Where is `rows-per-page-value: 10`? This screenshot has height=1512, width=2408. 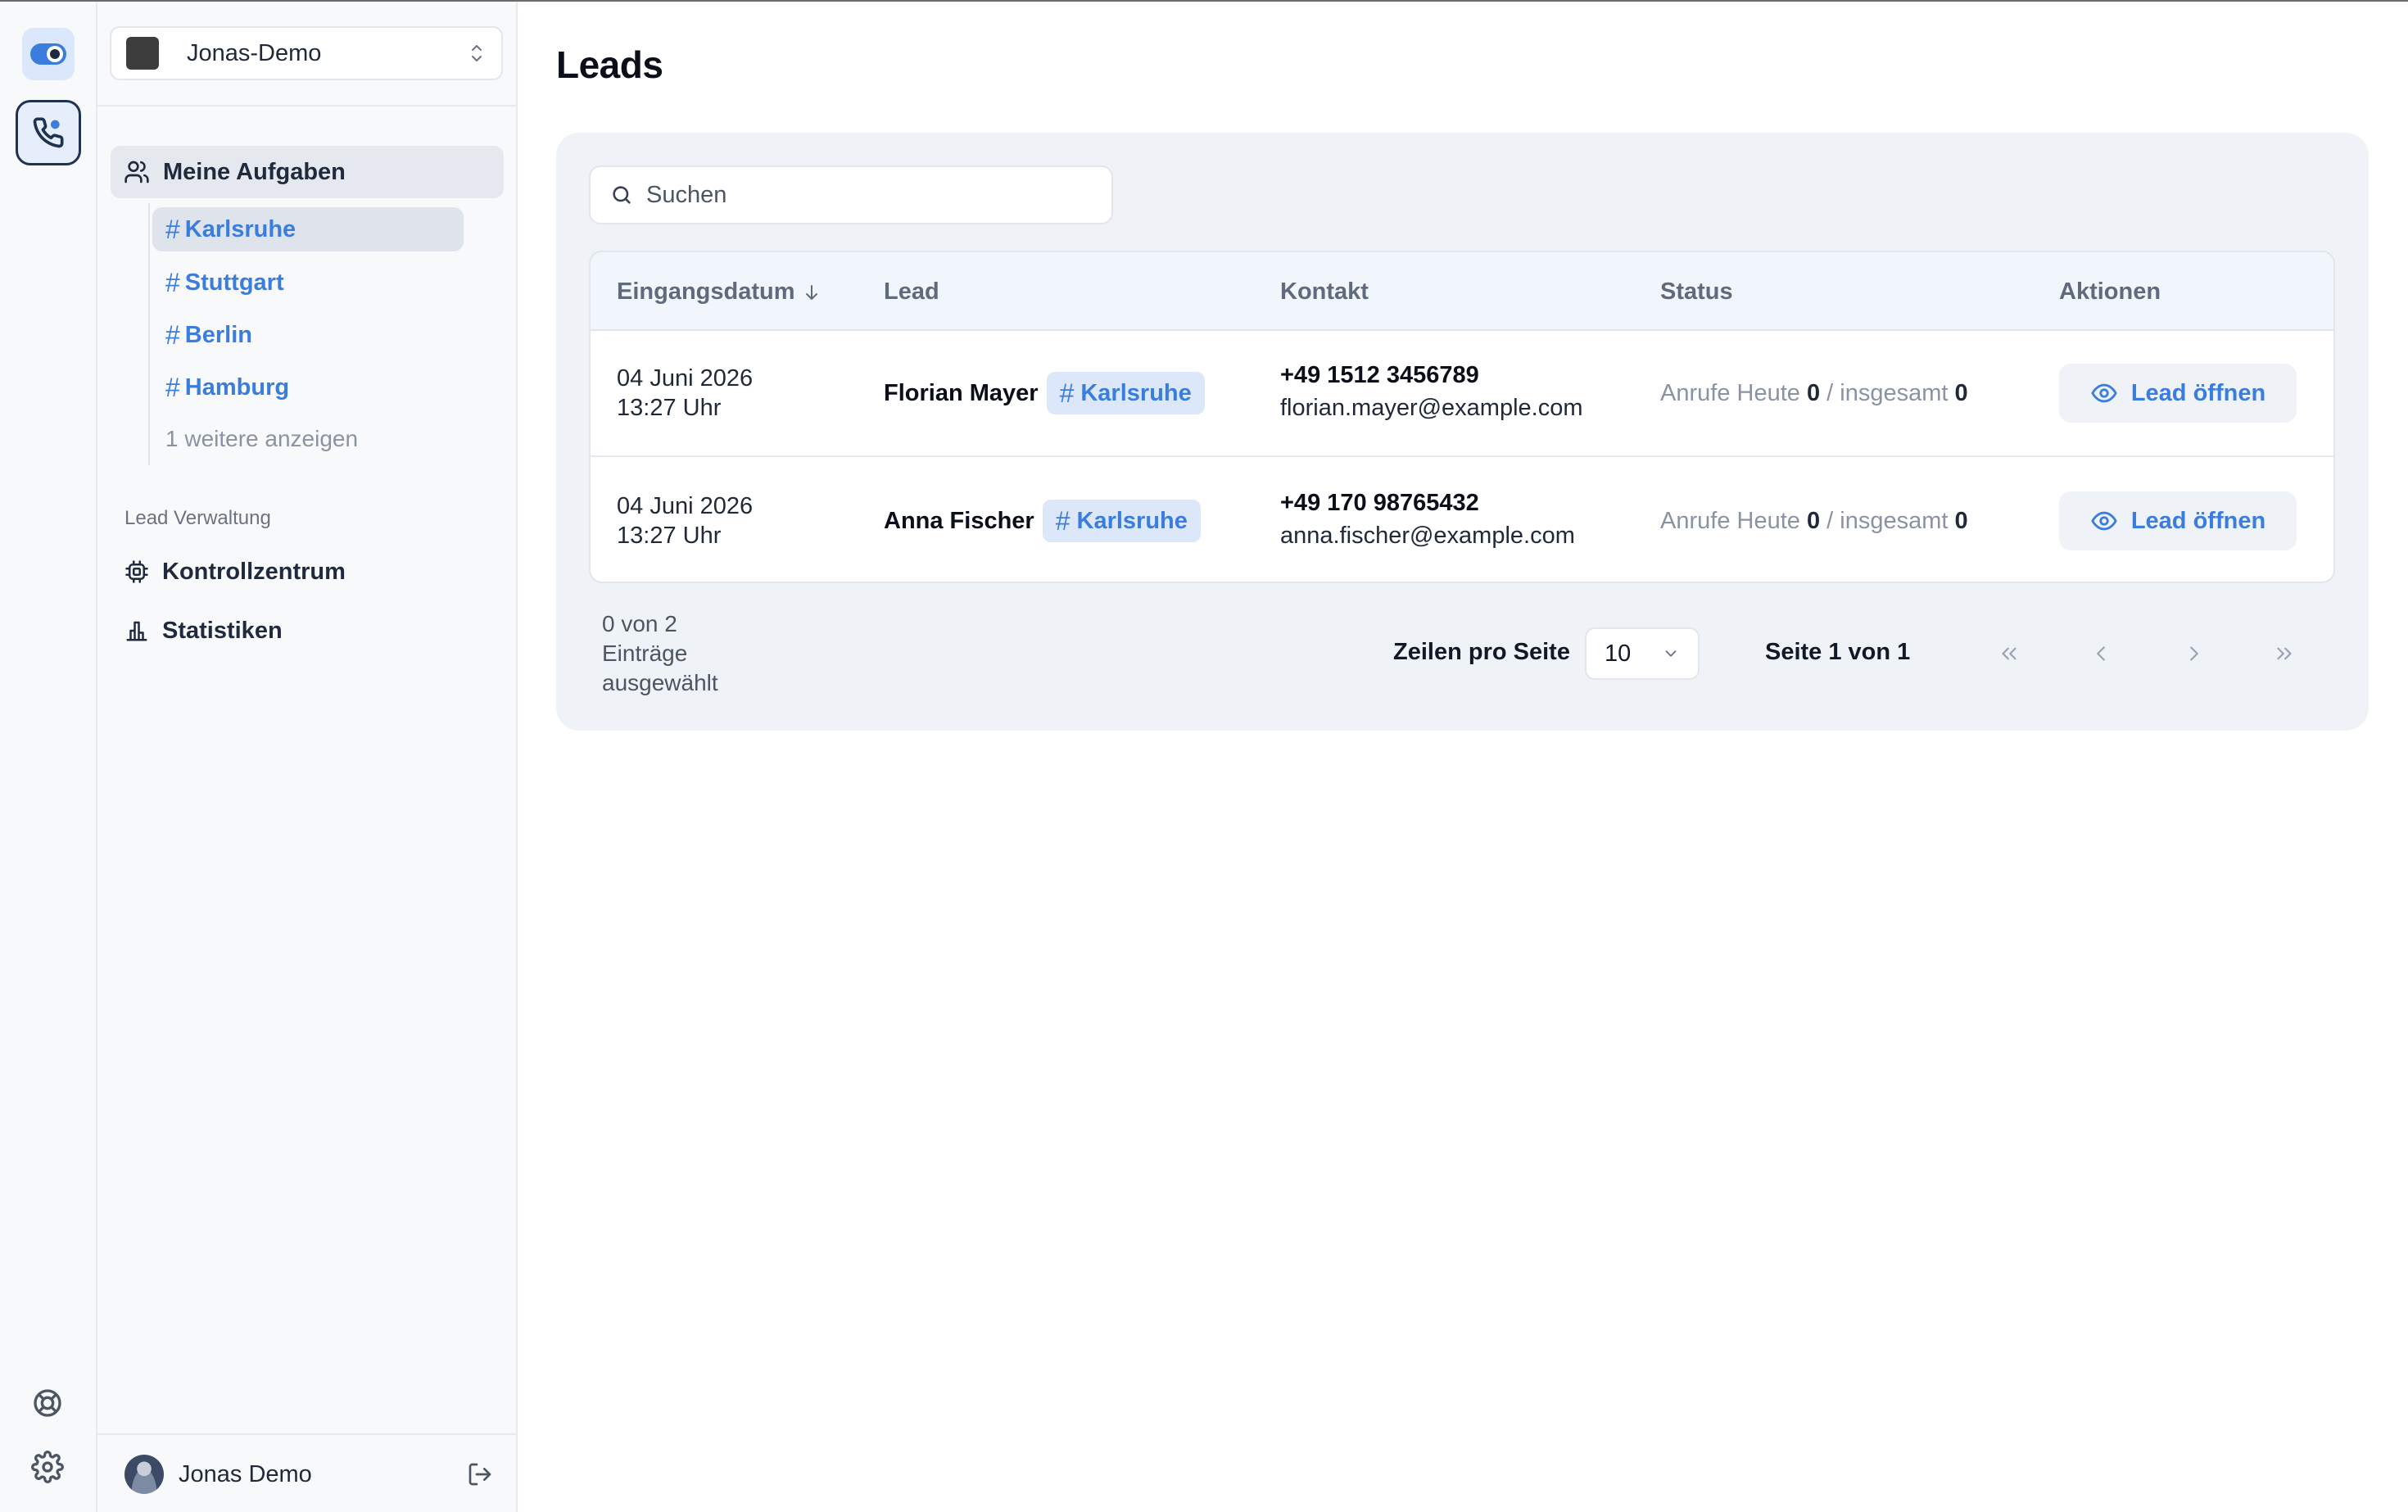
rows-per-page-value: 10 is located at coordinates (1618, 653).